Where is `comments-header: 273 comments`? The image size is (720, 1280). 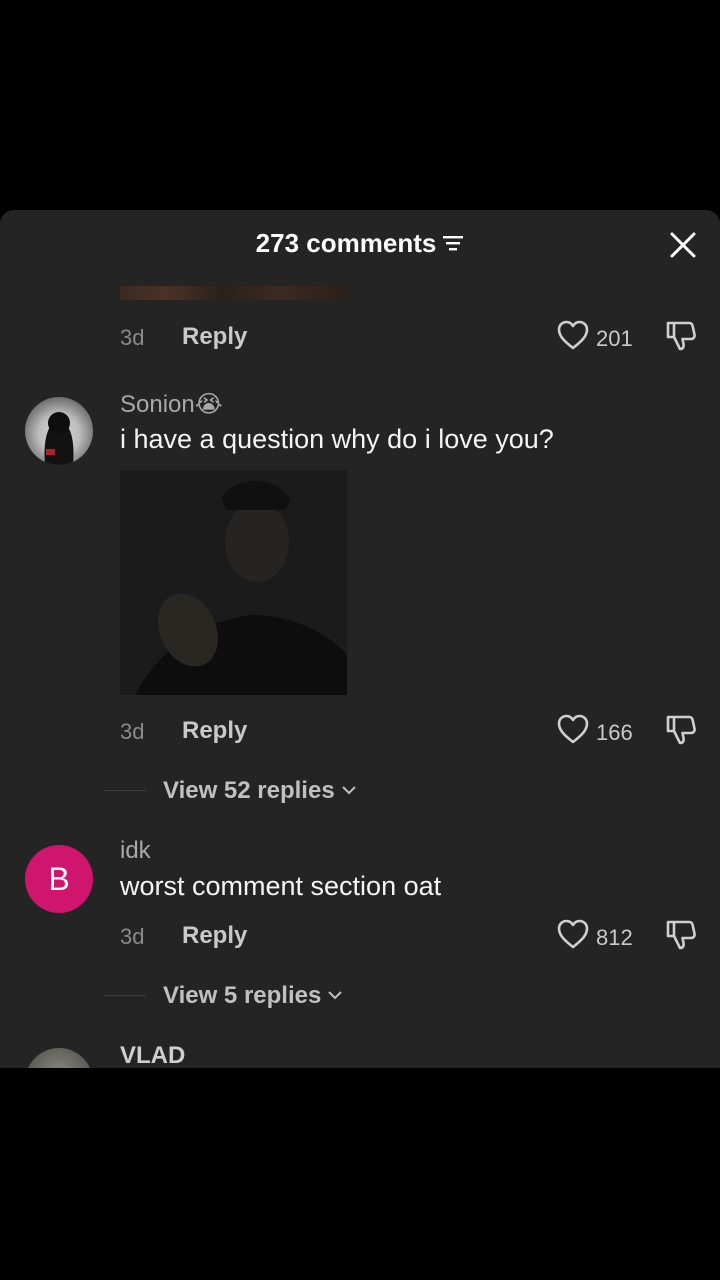
comments-header: 273 comments is located at coordinates (360, 244).